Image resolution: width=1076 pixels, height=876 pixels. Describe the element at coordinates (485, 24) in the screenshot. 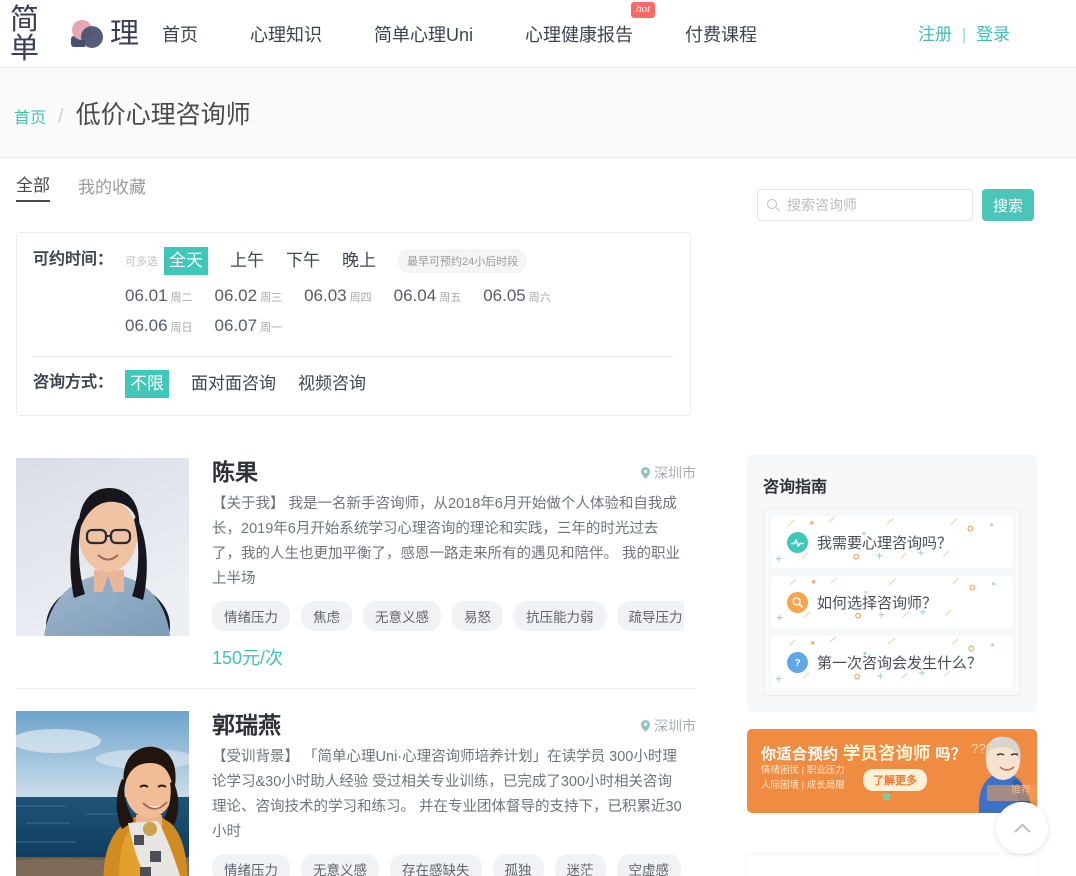

I see `nav-items: 首页 心理知识 简单心理Uni 心理健康报告 hot 付费课程` at that location.